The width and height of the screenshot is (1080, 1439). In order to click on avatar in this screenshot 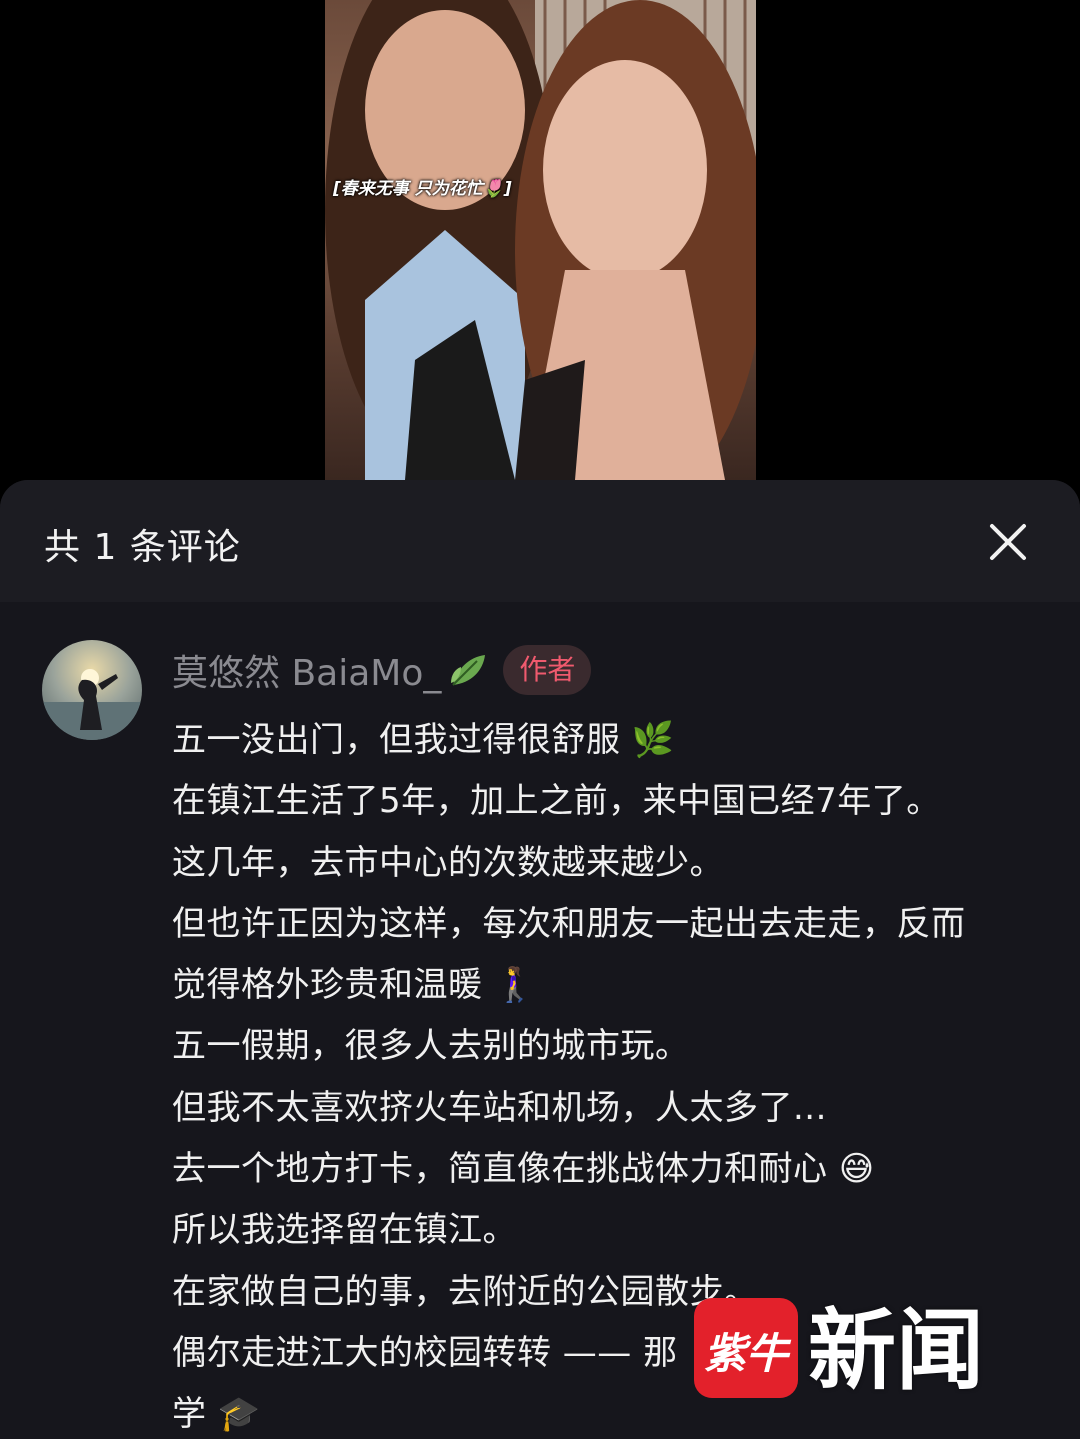, I will do `click(92, 690)`.